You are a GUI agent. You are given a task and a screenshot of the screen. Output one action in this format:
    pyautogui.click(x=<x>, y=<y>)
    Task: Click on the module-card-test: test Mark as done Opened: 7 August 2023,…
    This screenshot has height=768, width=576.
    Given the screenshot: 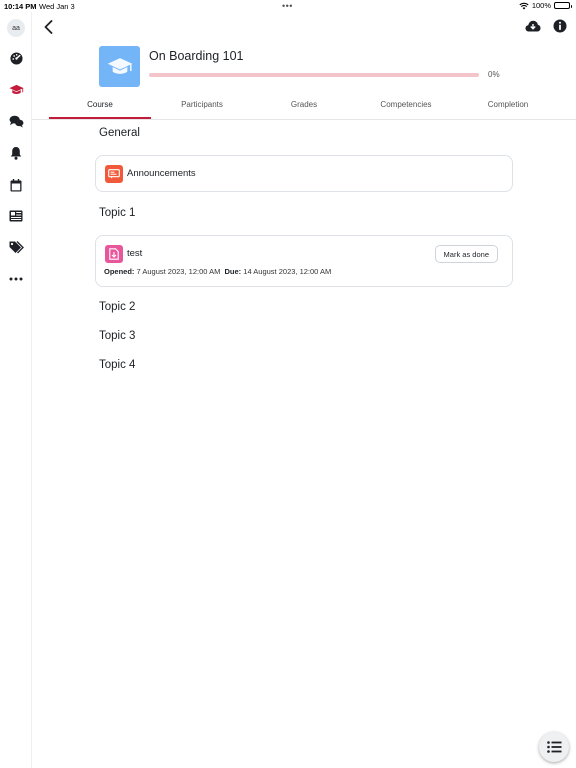 What is the action you would take?
    pyautogui.click(x=304, y=261)
    